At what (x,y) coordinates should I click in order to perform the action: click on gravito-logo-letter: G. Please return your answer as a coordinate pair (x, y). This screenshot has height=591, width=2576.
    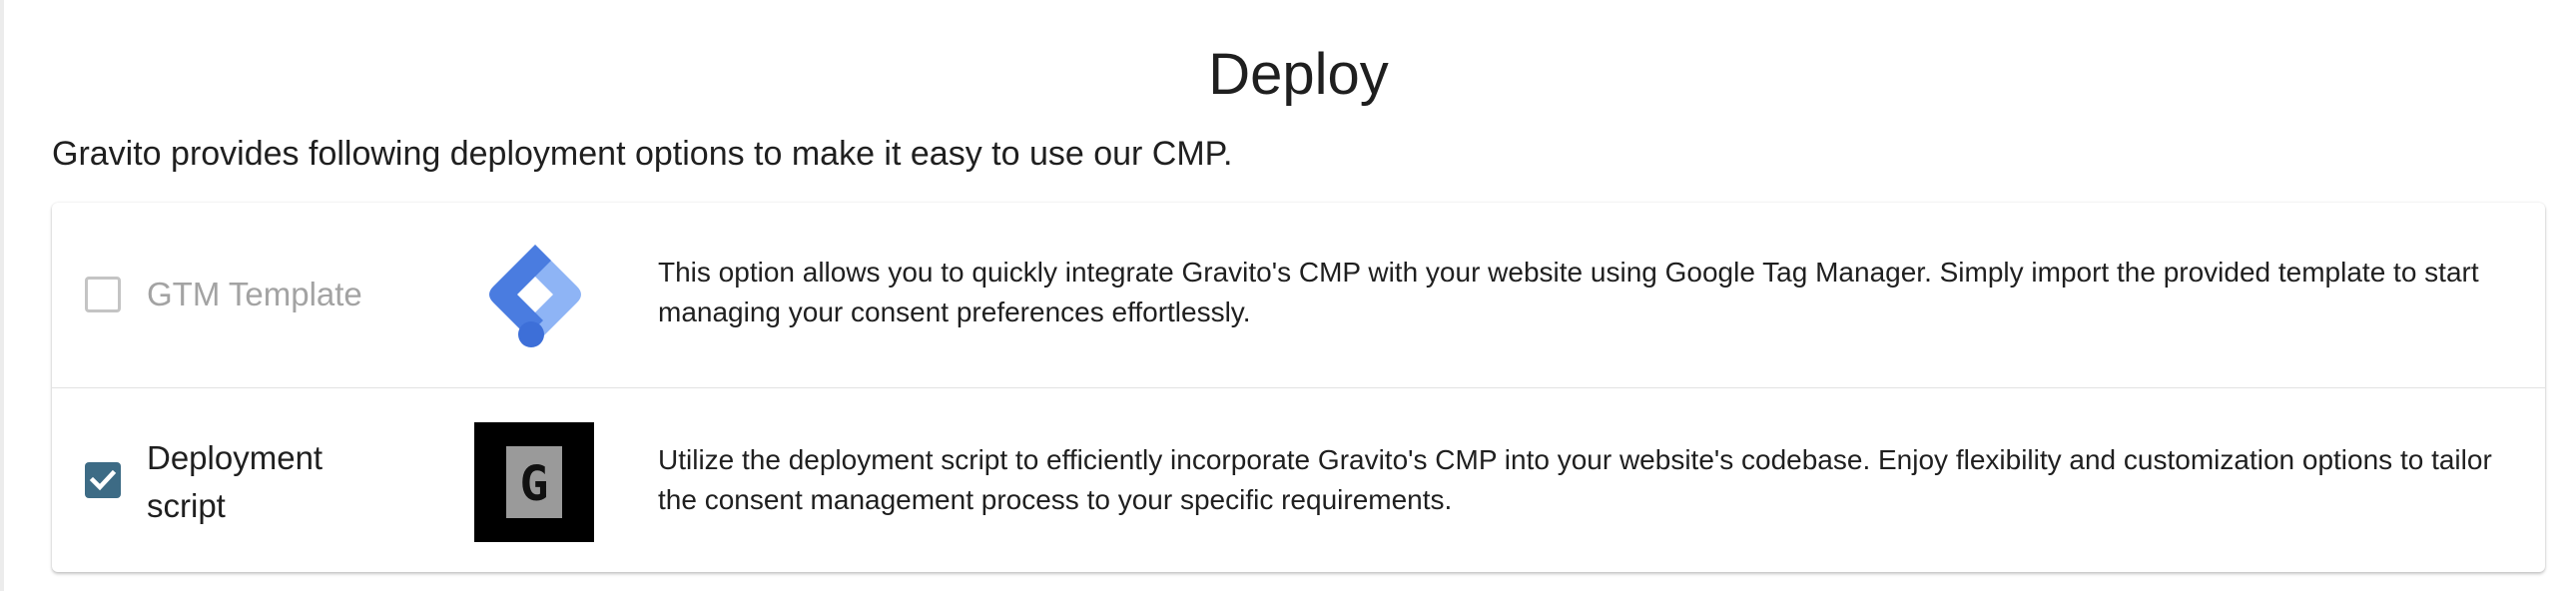
    Looking at the image, I should click on (534, 484).